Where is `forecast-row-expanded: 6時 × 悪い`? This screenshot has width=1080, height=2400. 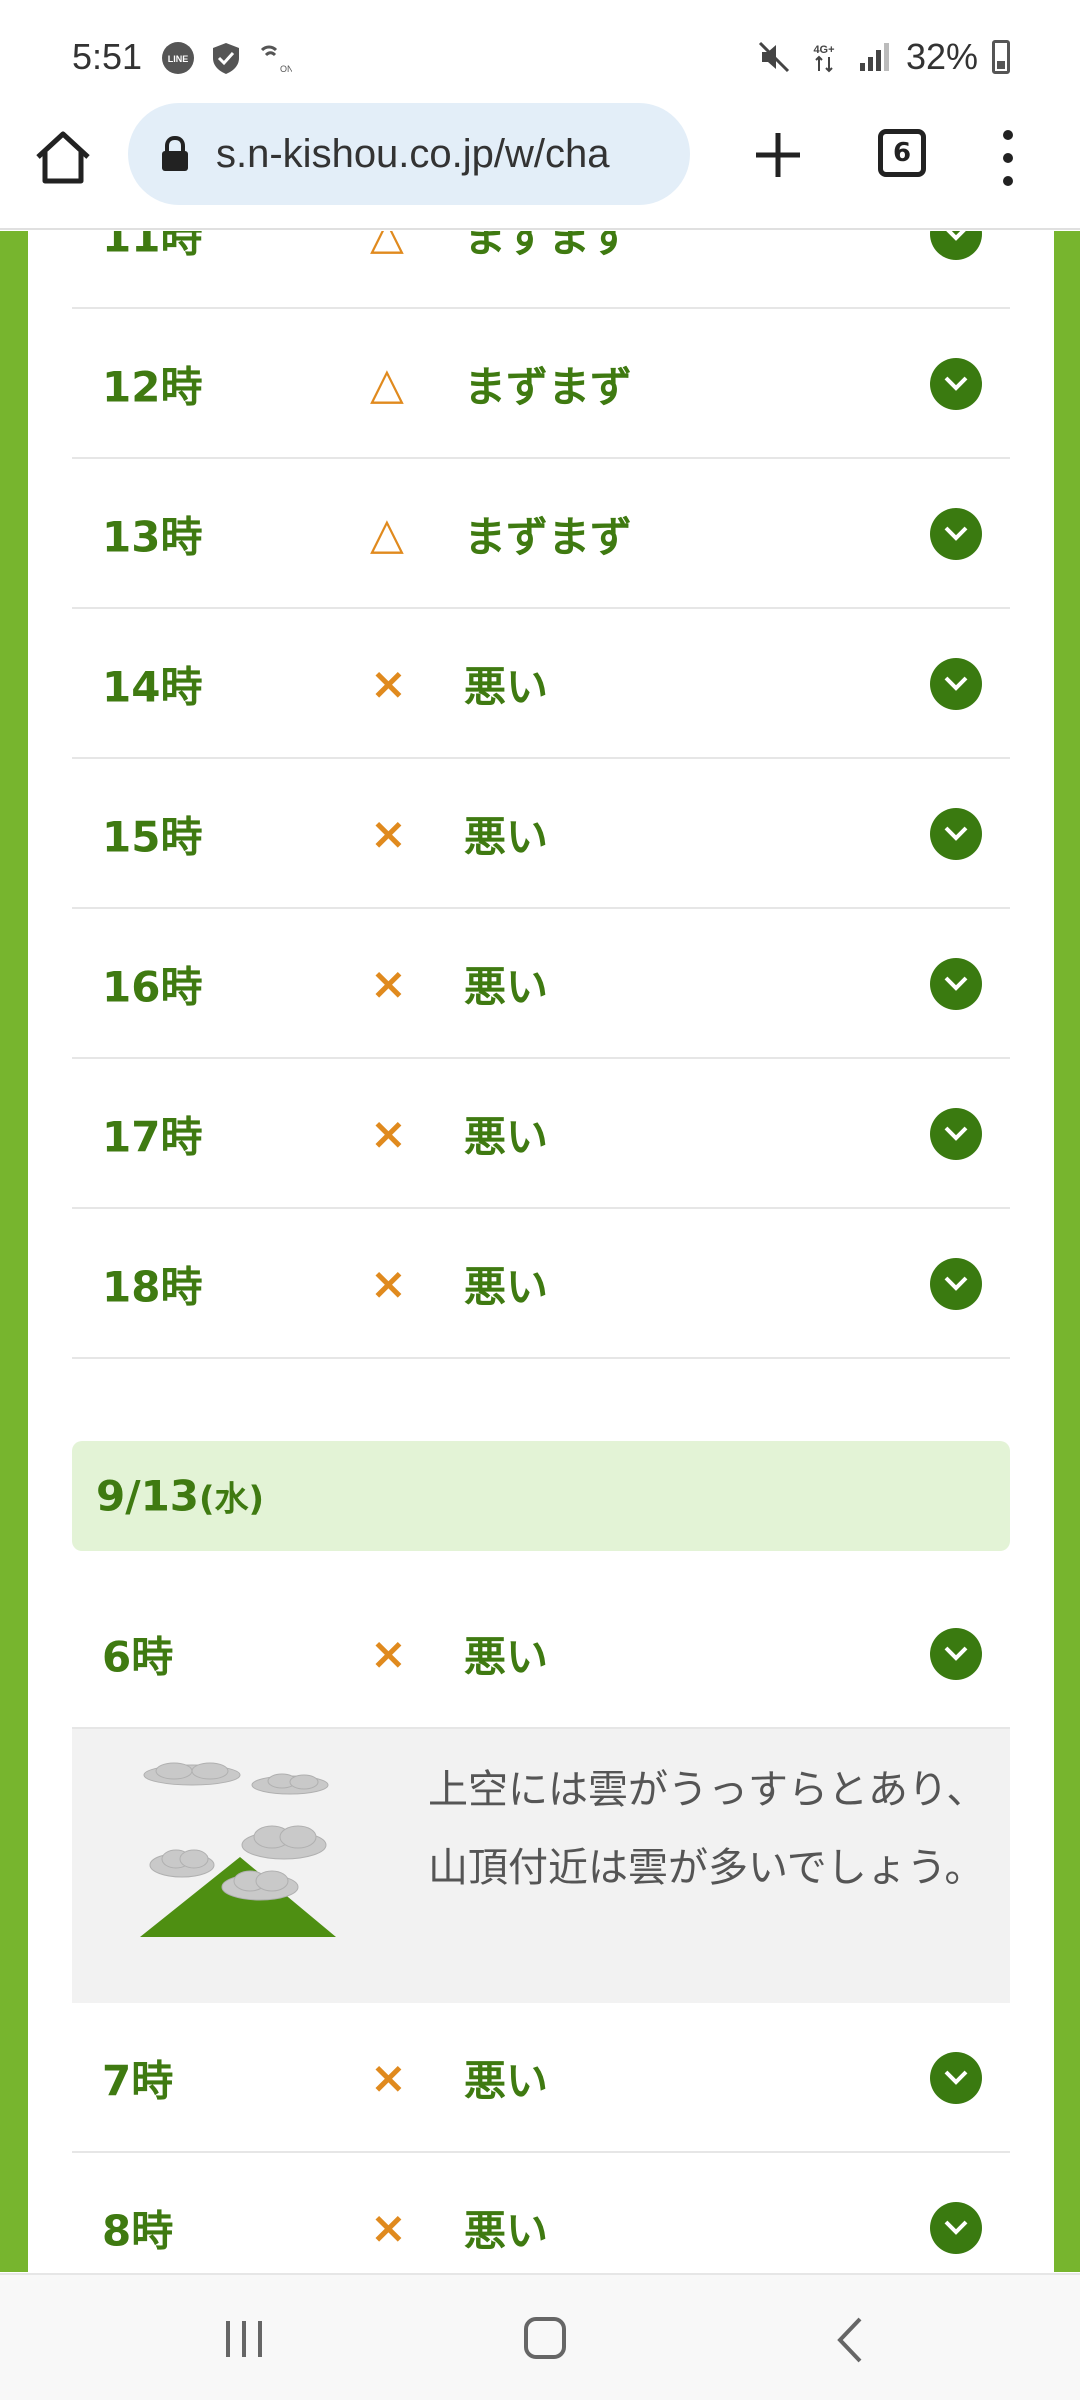 forecast-row-expanded: 6時 × 悪い is located at coordinates (541, 1655).